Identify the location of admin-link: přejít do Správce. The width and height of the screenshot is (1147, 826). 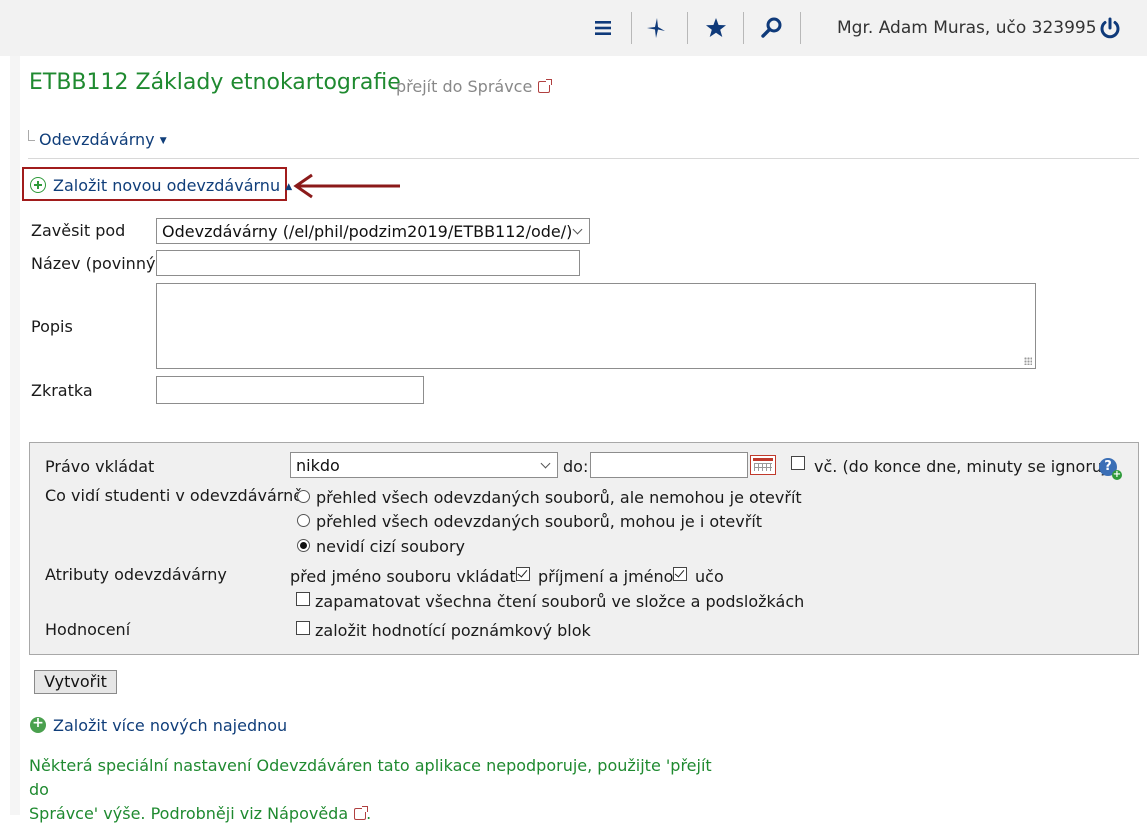
(474, 86).